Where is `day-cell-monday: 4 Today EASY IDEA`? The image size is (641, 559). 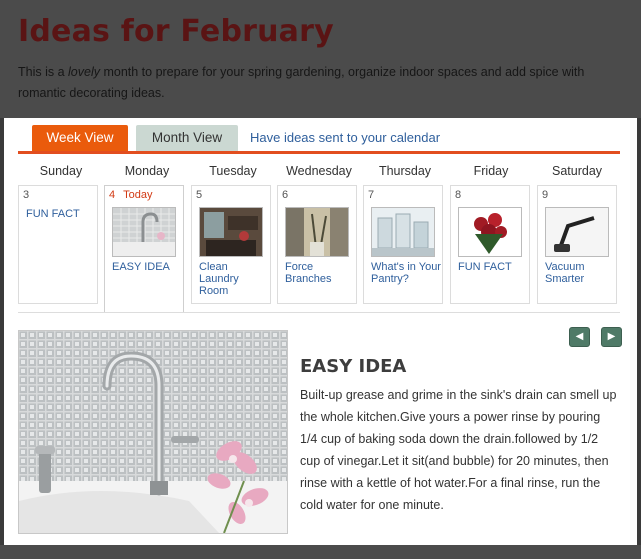
day-cell-monday: 4 Today EASY IDEA is located at coordinates (144, 248).